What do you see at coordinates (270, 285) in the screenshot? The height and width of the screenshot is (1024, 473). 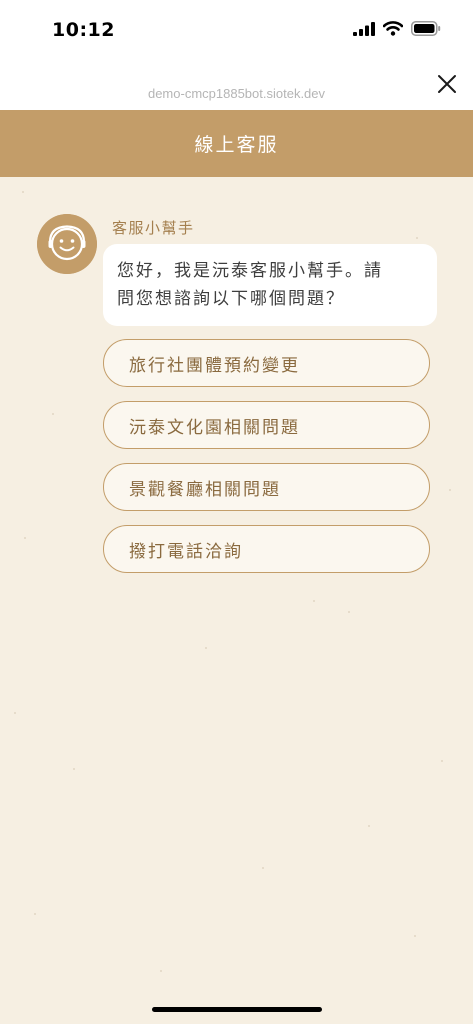 I see `message-bubble: 您好，我是沅泰客服小幫手。請 問您想諮詢以下哪個問題？` at bounding box center [270, 285].